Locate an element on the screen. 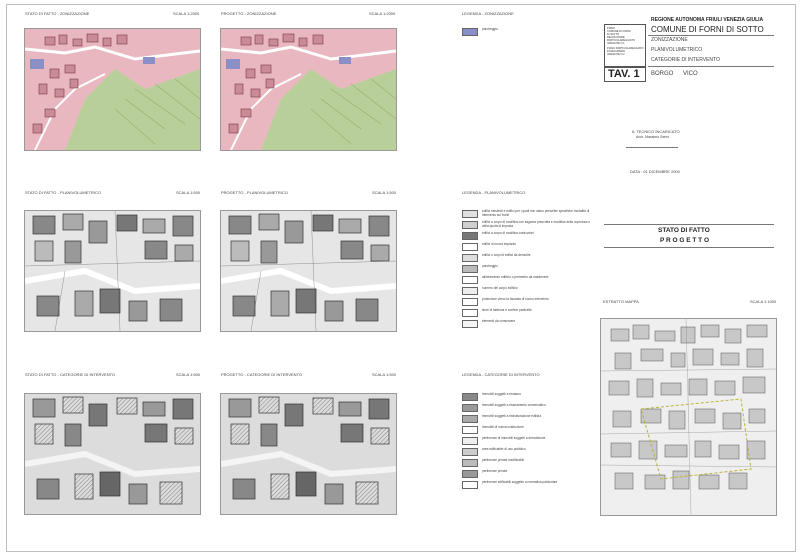  date-label: DATA : 01 DICEMBRE 2000 is located at coordinates (655, 171).